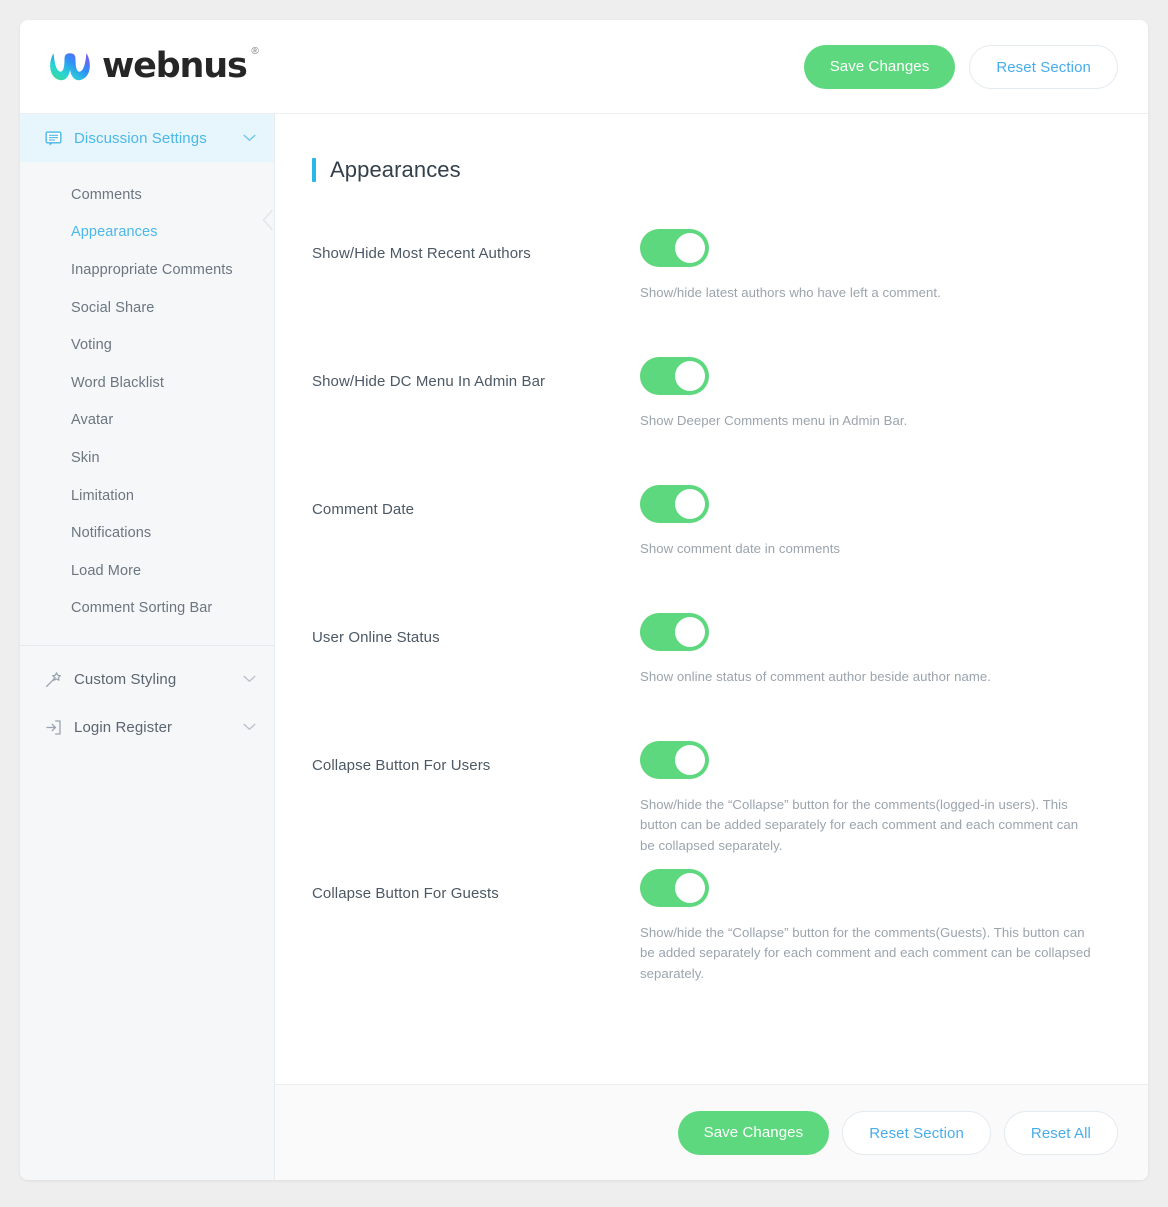 The width and height of the screenshot is (1168, 1207). What do you see at coordinates (53, 138) in the screenshot?
I see `comment-icon` at bounding box center [53, 138].